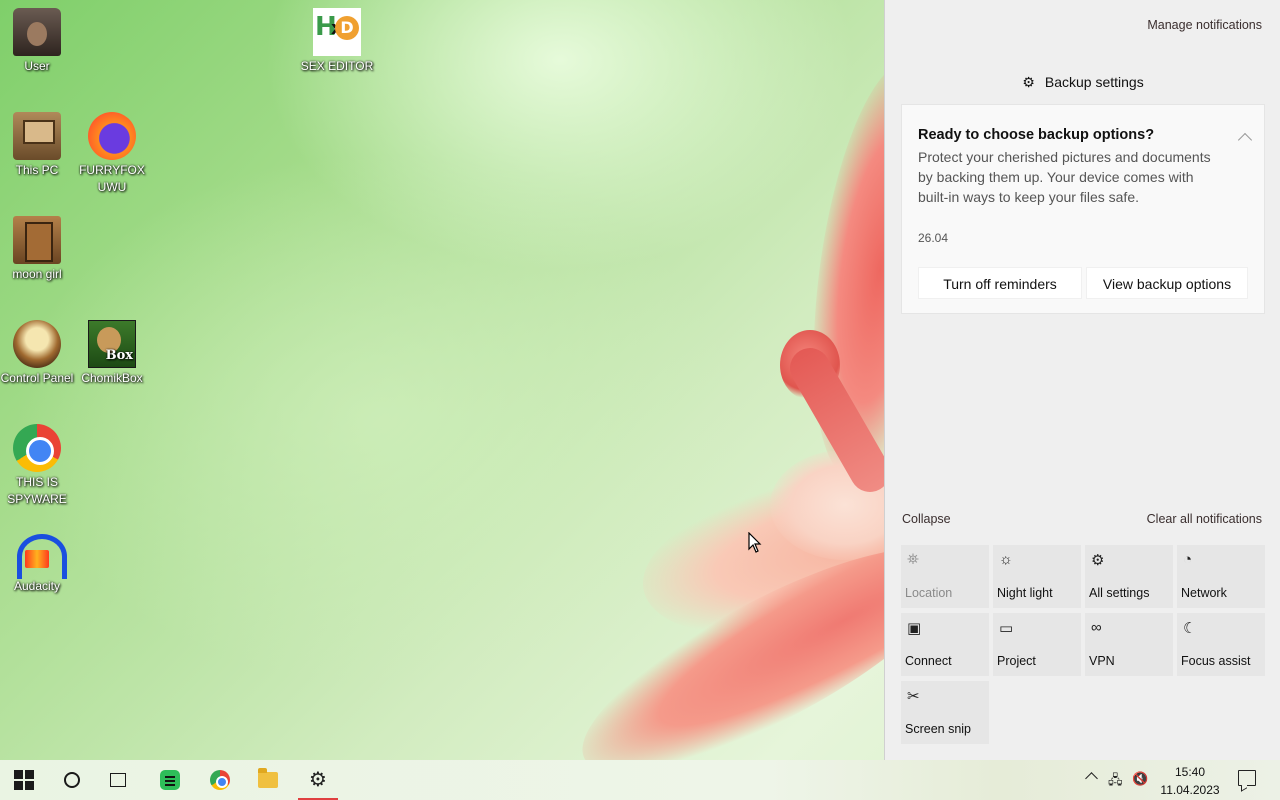 The image size is (1280, 800). I want to click on quick-action-label: VPN, so click(1102, 661).